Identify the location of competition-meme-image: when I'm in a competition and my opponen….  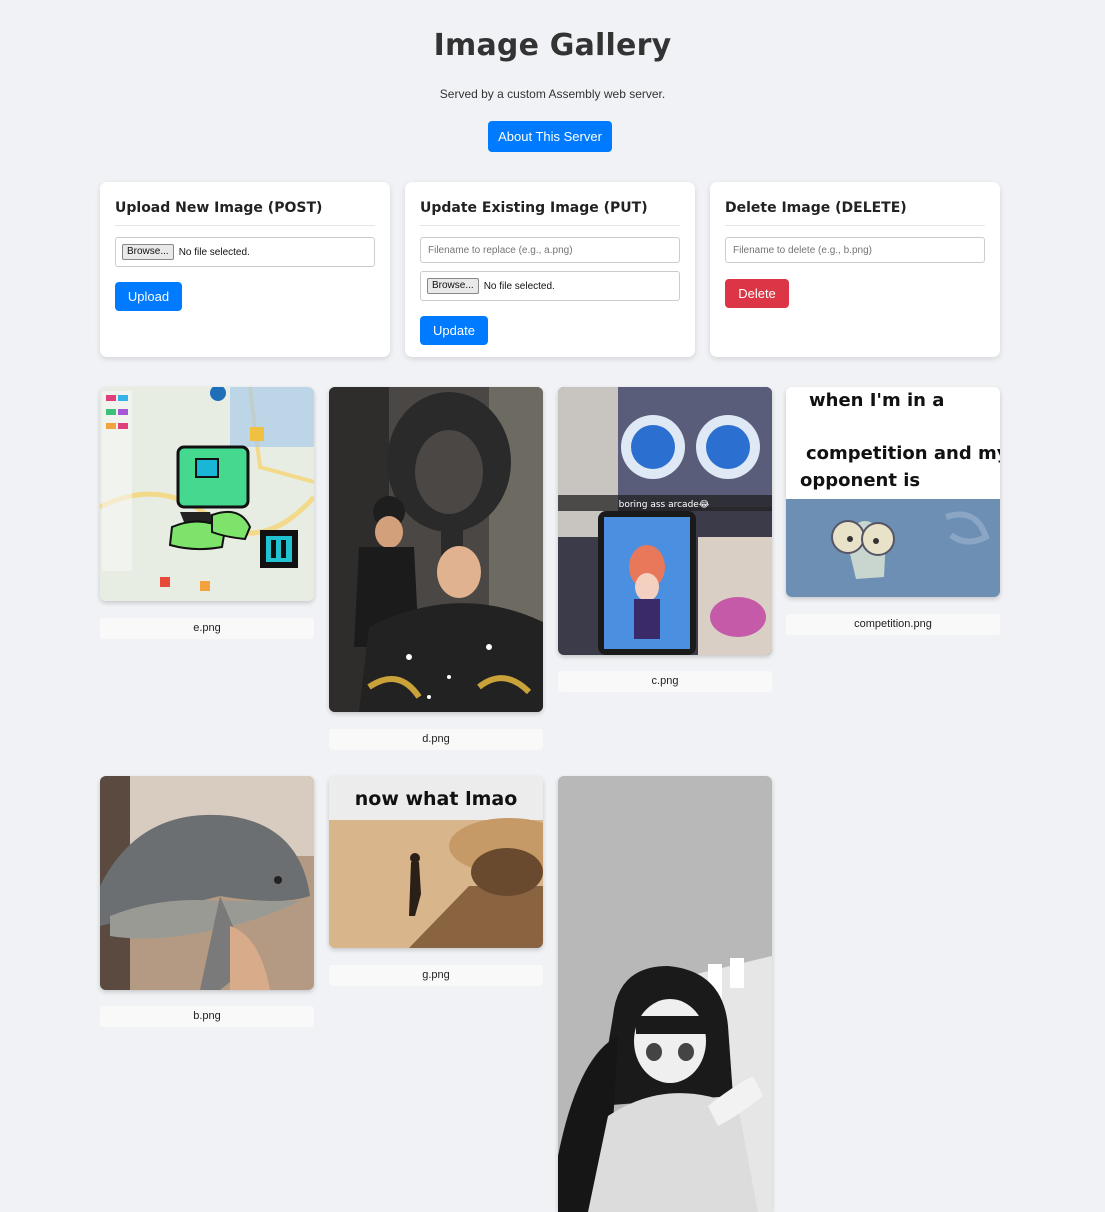
(893, 492).